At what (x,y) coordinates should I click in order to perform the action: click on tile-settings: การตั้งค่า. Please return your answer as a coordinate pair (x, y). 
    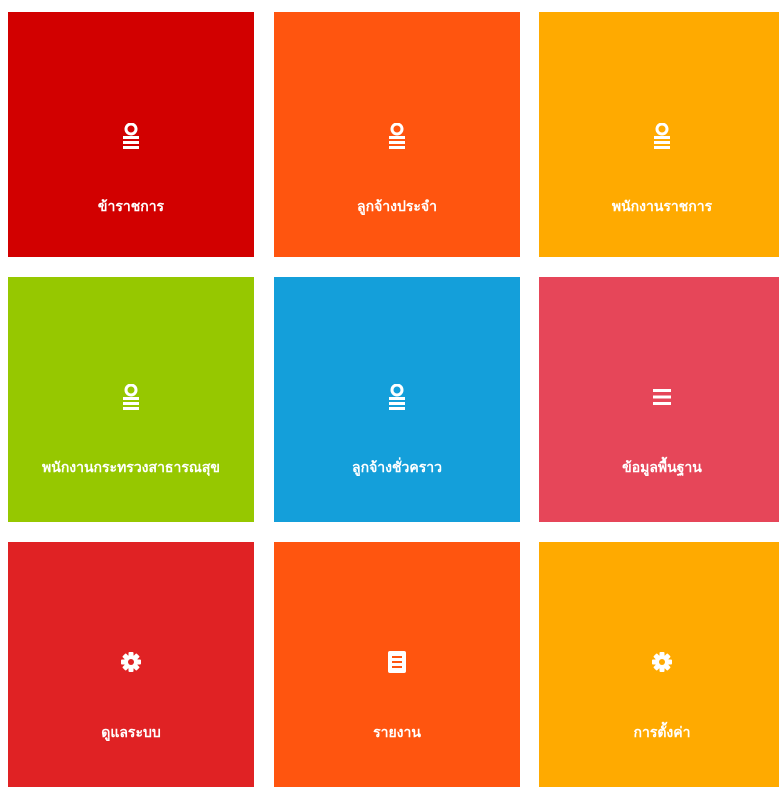
    Looking at the image, I should click on (659, 664).